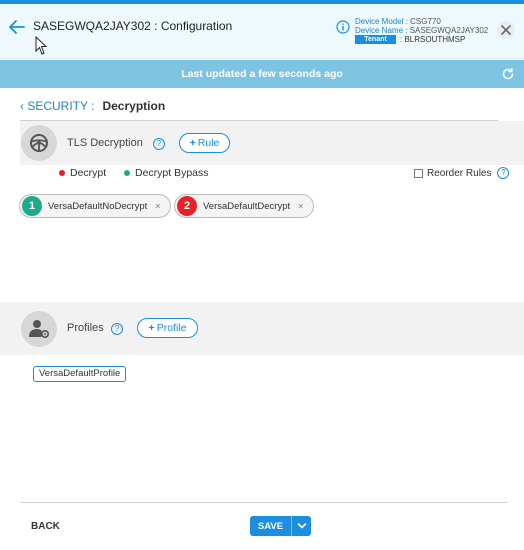  What do you see at coordinates (134, 106) in the screenshot?
I see `breadcrumb-current: Decryption` at bounding box center [134, 106].